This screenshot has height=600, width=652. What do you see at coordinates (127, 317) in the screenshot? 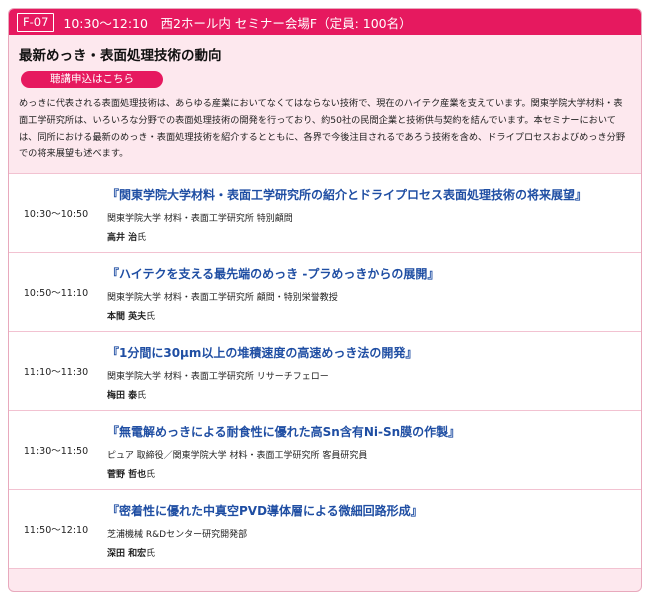
I see `speaker-name: 本間 英夫` at bounding box center [127, 317].